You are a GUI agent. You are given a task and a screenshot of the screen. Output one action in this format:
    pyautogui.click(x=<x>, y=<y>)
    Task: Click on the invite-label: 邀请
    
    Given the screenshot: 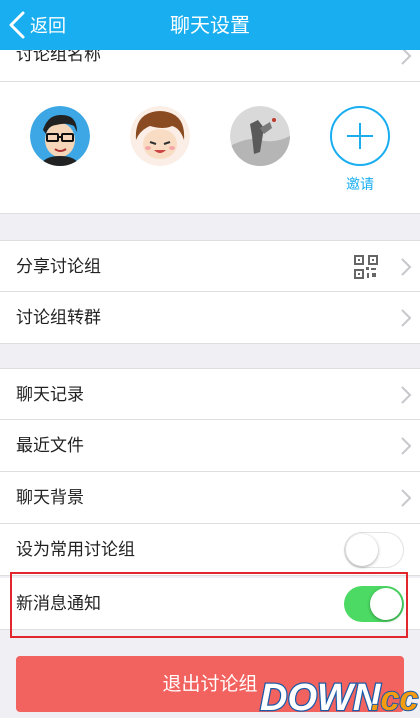 What is the action you would take?
    pyautogui.click(x=360, y=185)
    